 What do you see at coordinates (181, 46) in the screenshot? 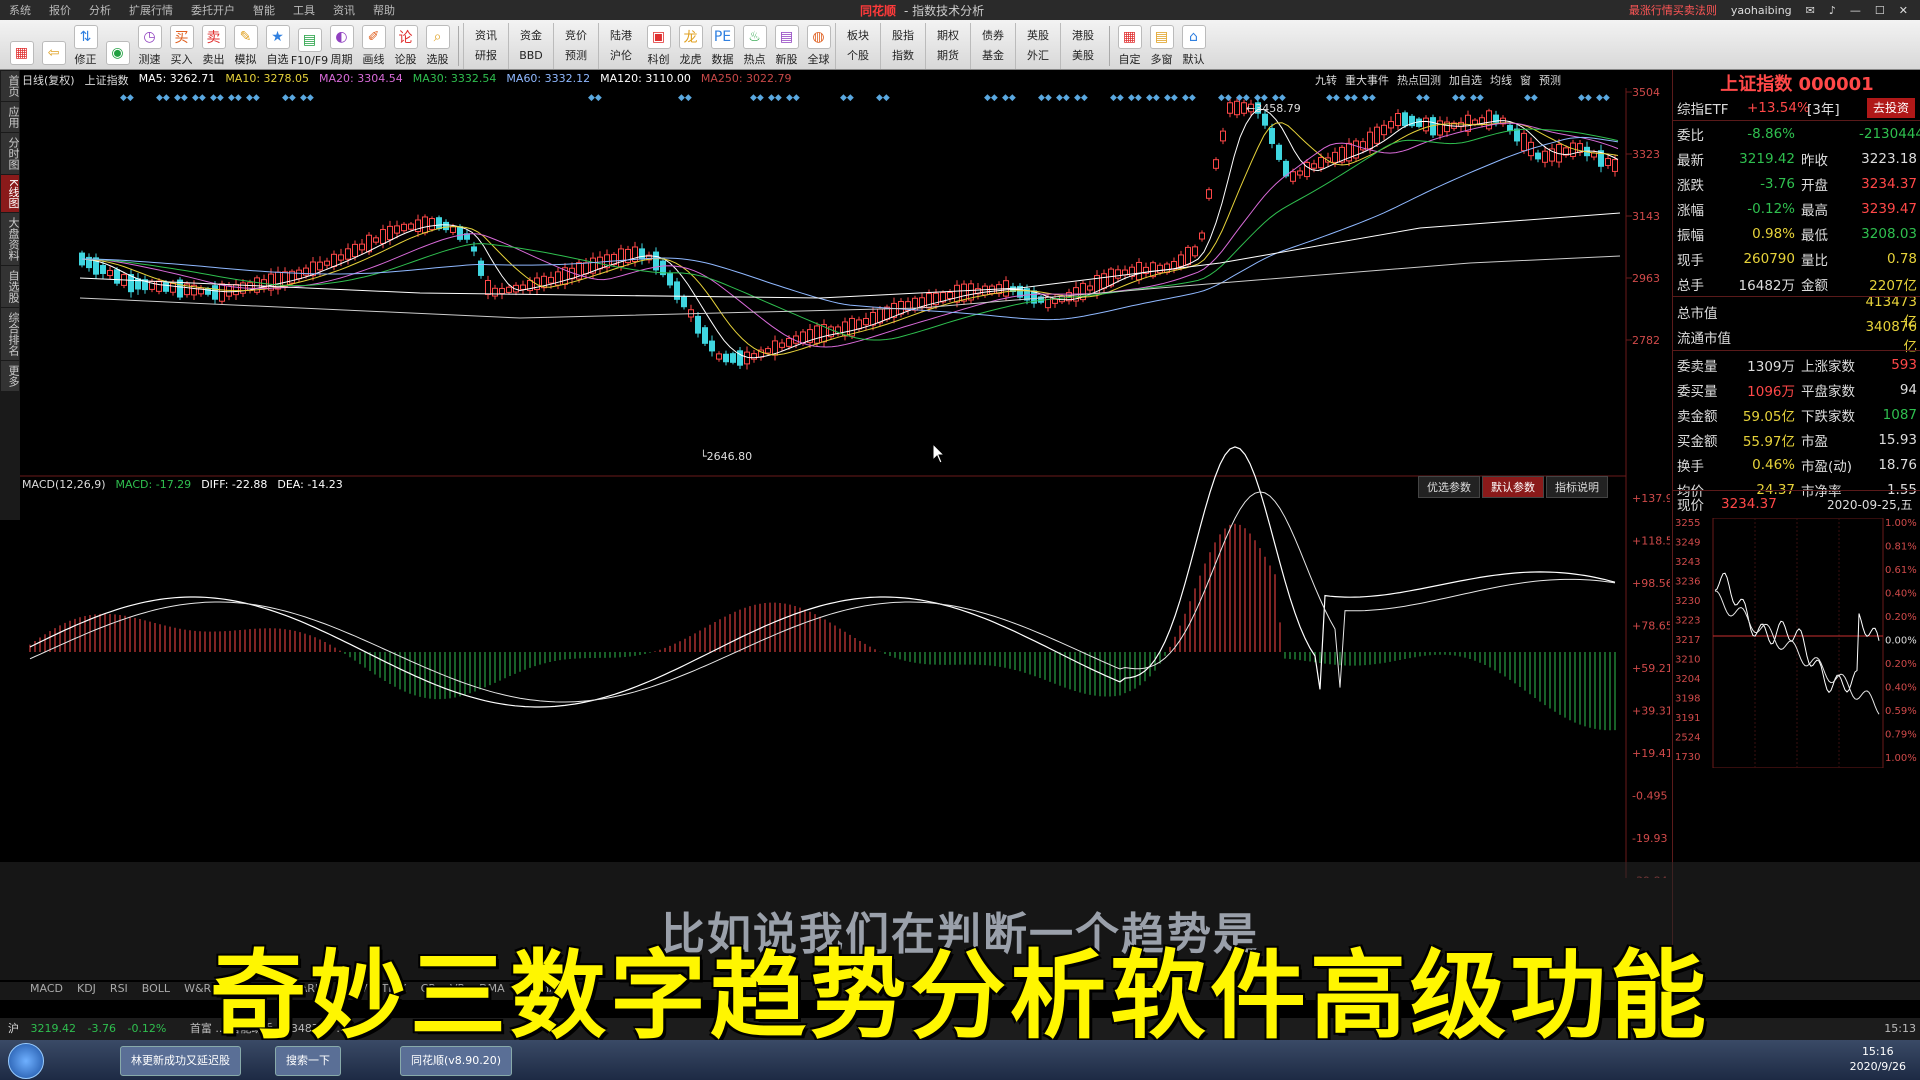
I see `toolbar-buy-button: 买买入` at bounding box center [181, 46].